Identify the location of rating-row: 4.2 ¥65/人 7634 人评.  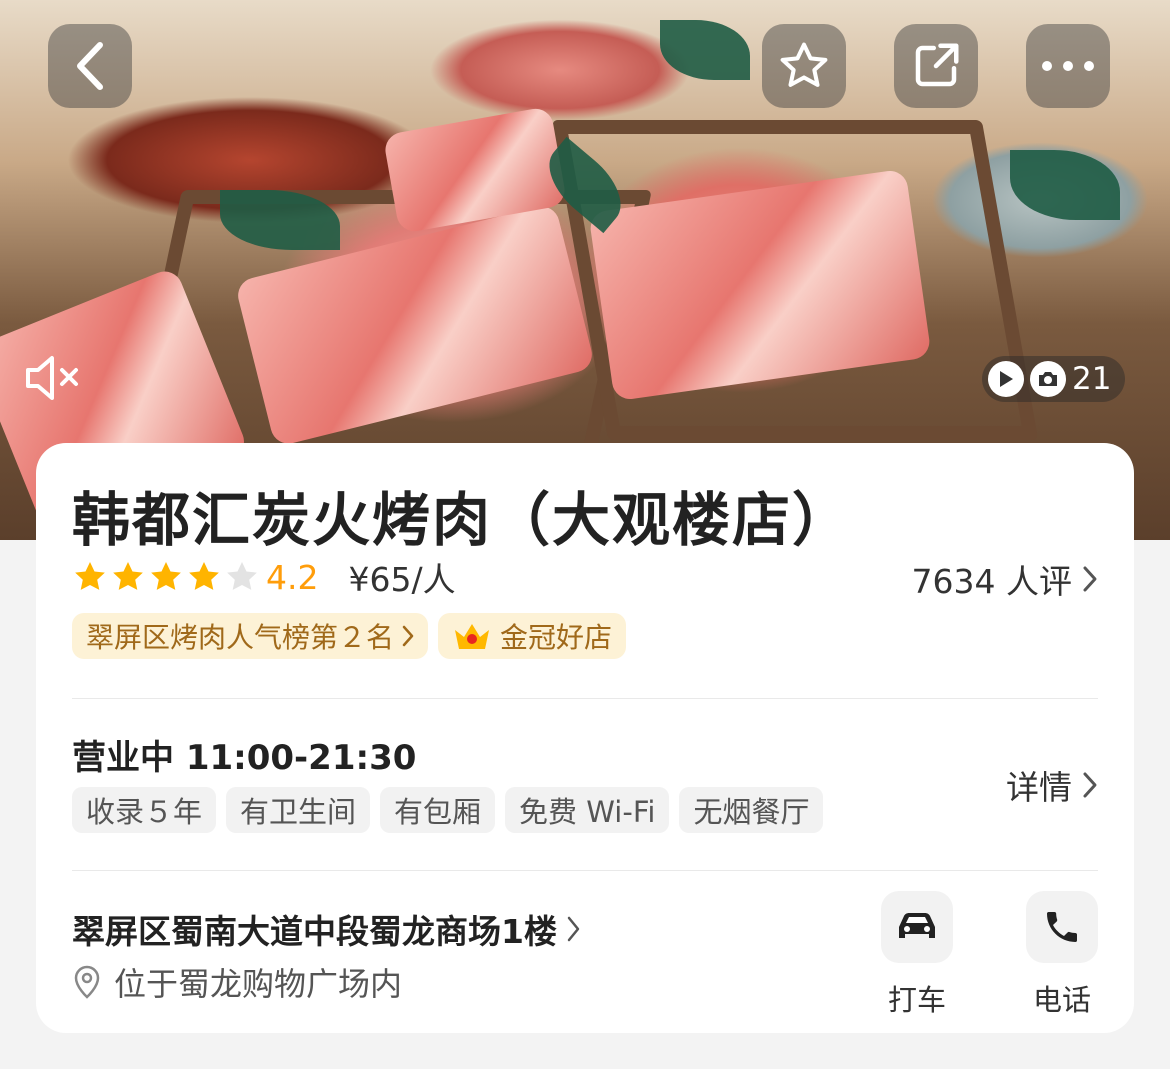
(585, 578).